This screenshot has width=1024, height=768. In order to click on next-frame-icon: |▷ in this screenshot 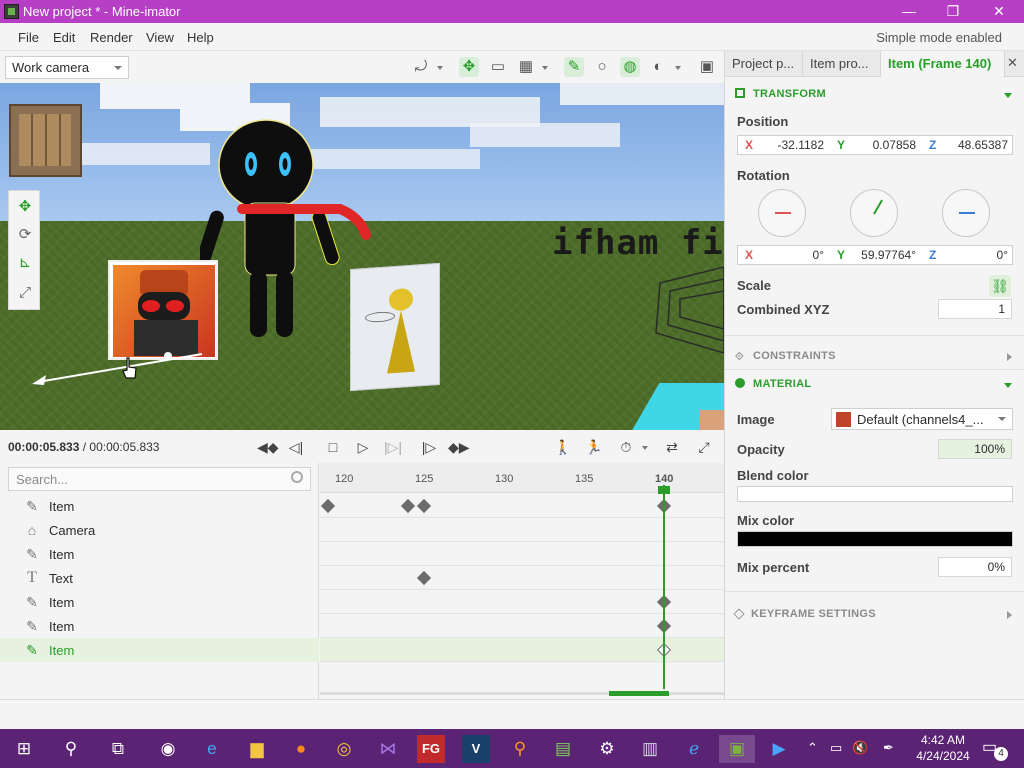, I will do `click(429, 447)`.